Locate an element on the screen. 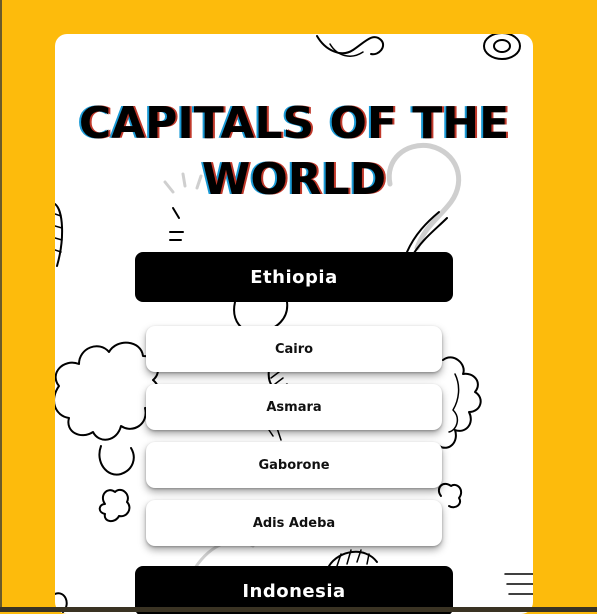  answer-option-adis-adeba: Adis Adeba is located at coordinates (294, 523).